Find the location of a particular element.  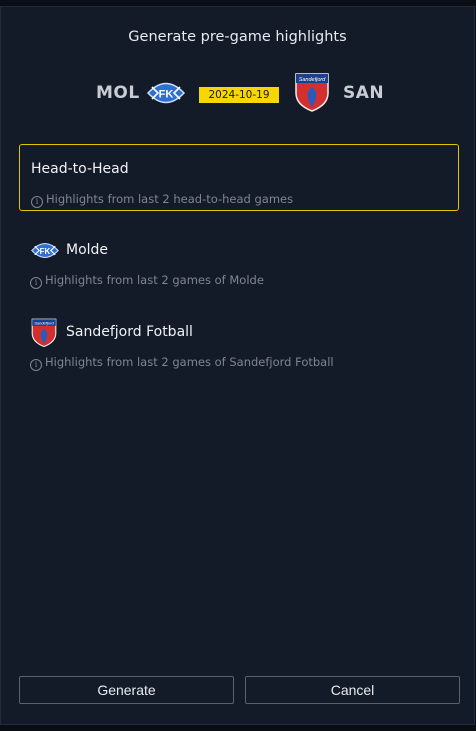

matchup-header: MOL FK 2024-10-19 Sandefjord SAN is located at coordinates (237, 93).